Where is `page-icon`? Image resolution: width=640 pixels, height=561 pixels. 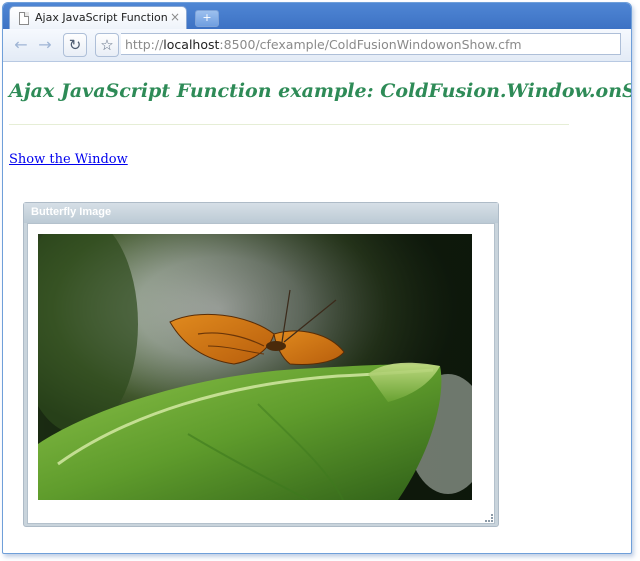 page-icon is located at coordinates (24, 18).